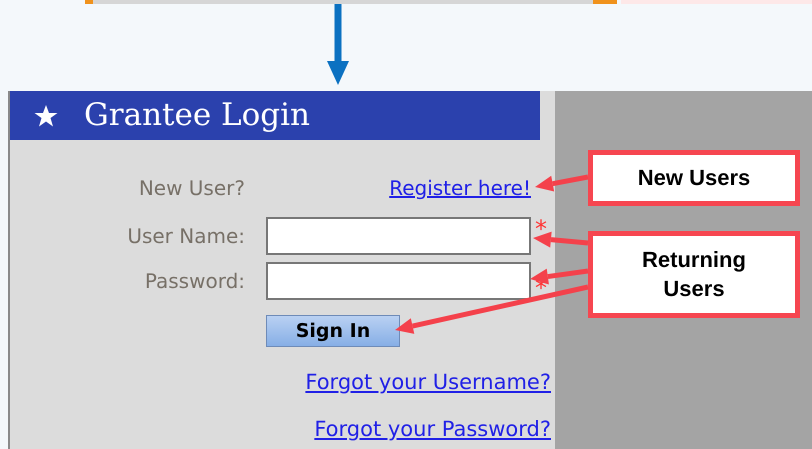  I want to click on callout-label: Returning Users, so click(694, 274).